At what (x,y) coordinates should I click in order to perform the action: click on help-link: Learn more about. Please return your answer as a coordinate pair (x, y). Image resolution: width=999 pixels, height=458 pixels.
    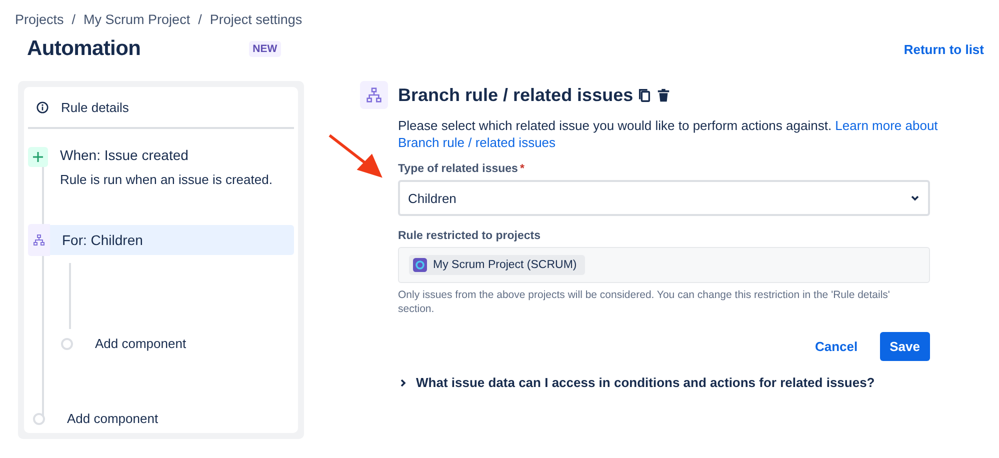
    Looking at the image, I should click on (886, 125).